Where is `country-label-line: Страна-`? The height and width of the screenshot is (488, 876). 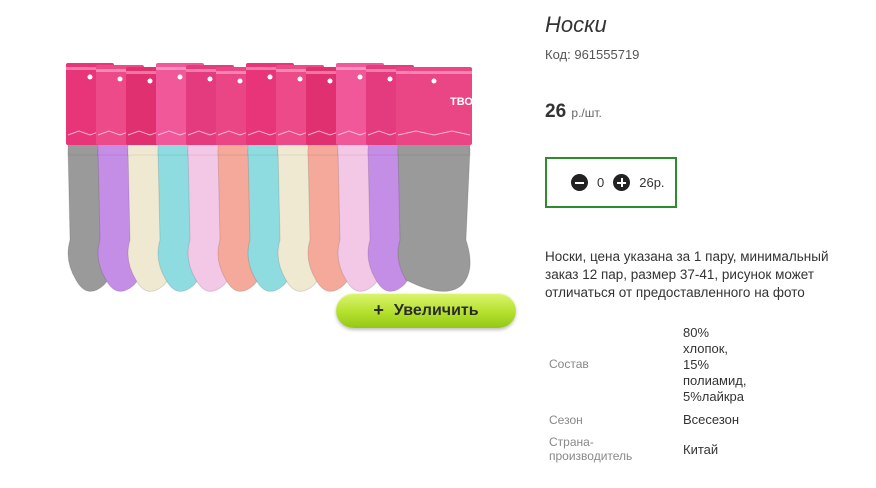
country-label-line: Страна- is located at coordinates (571, 442).